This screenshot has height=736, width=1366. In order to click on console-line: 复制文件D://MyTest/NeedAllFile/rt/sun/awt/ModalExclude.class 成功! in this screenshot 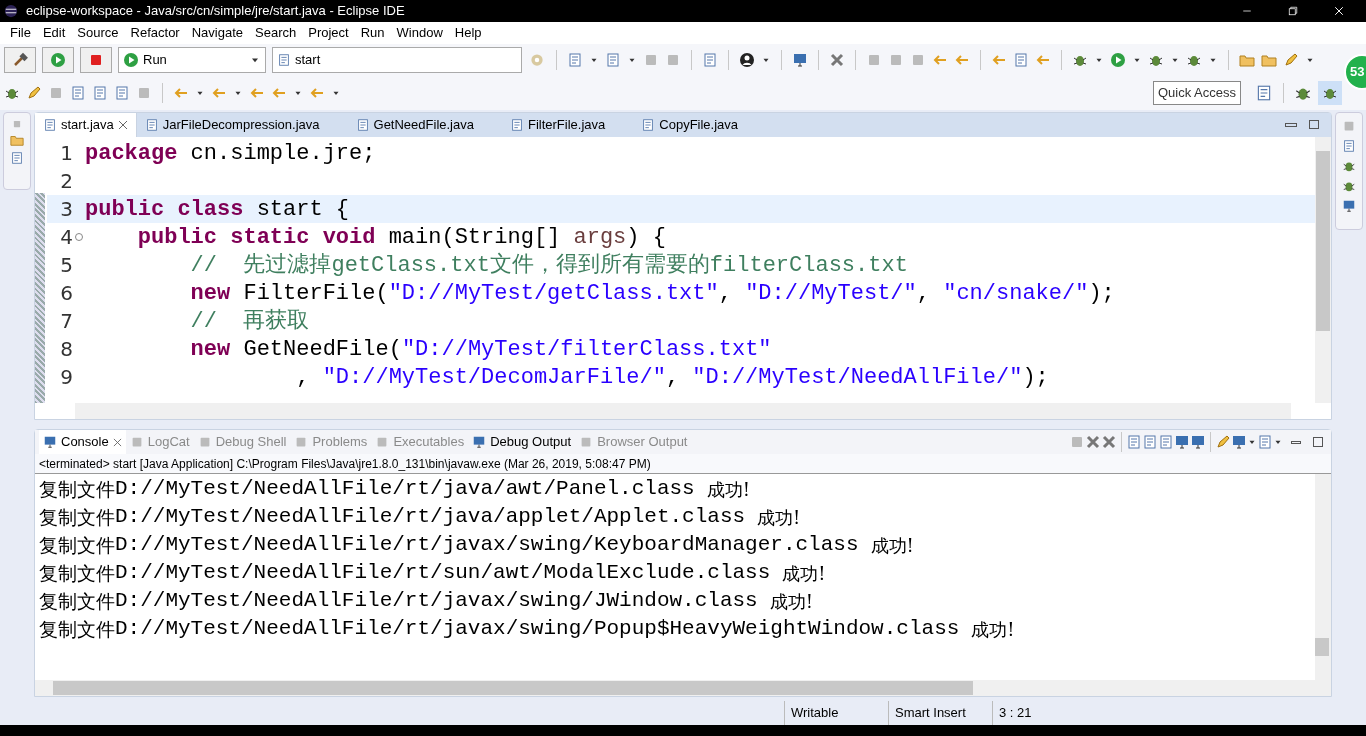, I will do `click(433, 573)`.